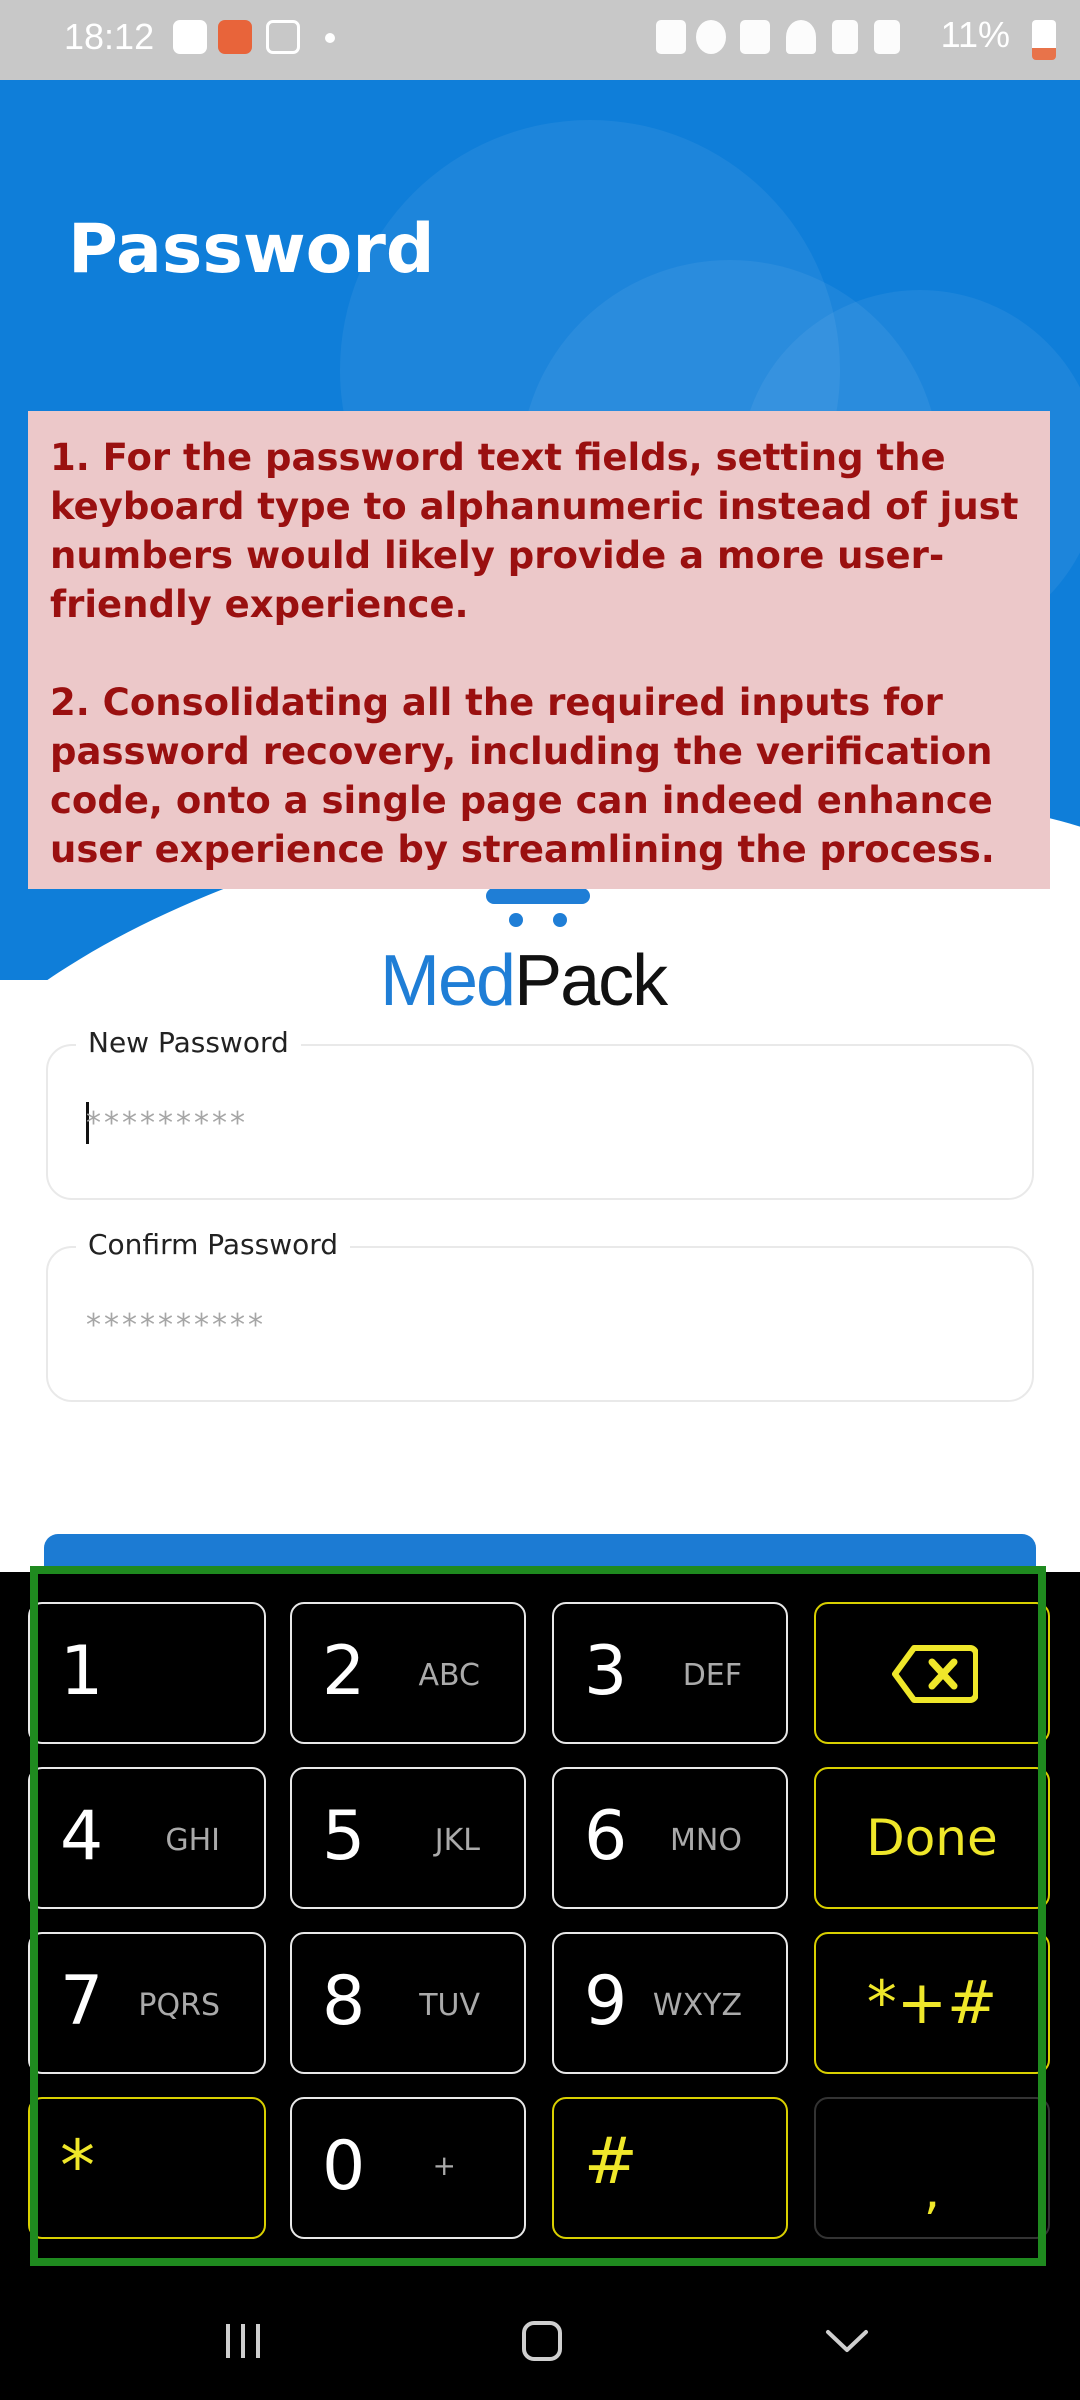  I want to click on confirm-password-field: Confirm Password, so click(540, 1315).